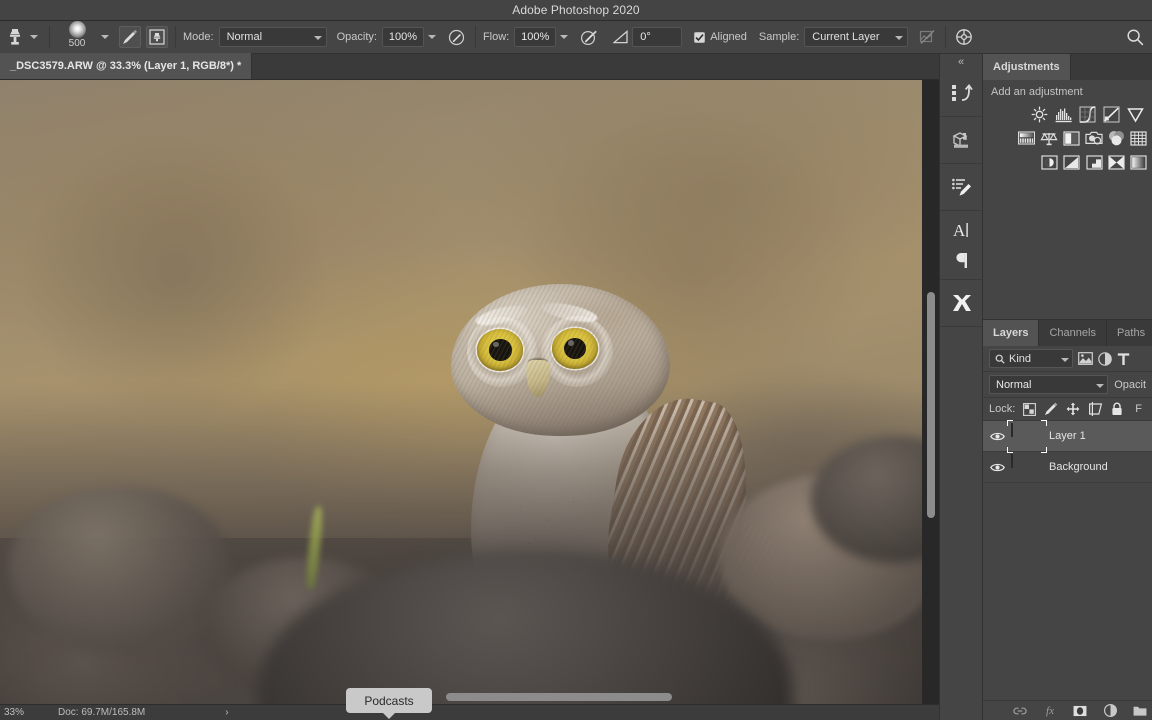  Describe the element at coordinates (1116, 162) in the screenshot. I see `selective-color-icon` at that location.